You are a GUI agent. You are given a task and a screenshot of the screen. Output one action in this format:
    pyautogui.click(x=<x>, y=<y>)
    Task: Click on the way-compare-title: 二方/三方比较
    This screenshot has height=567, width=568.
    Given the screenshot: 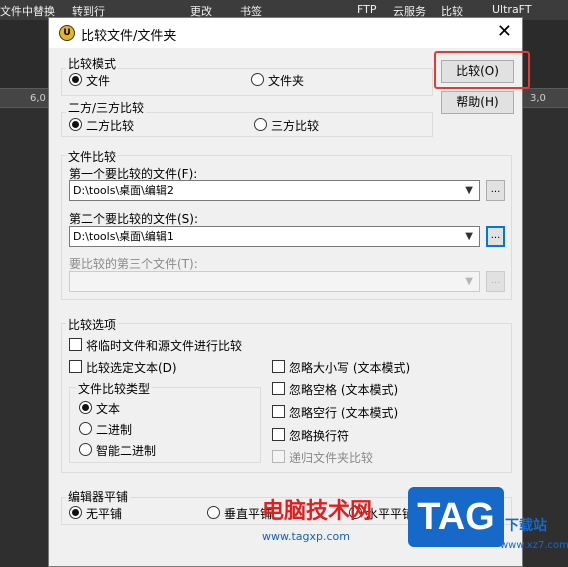 What is the action you would take?
    pyautogui.click(x=106, y=107)
    